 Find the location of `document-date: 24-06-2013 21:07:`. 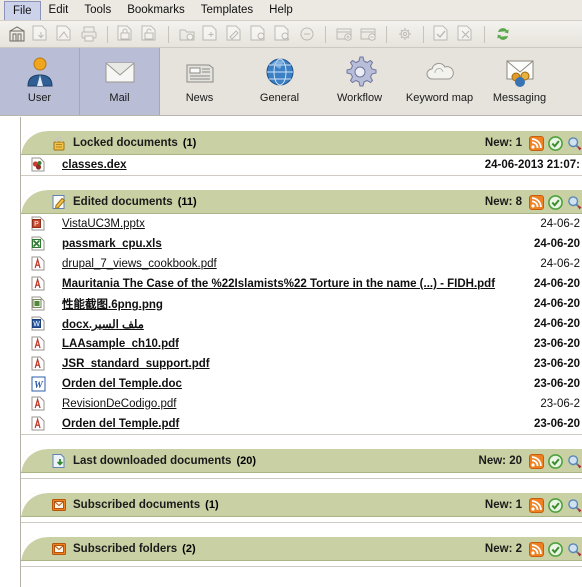

document-date: 24-06-2013 21:07: is located at coordinates (532, 165).